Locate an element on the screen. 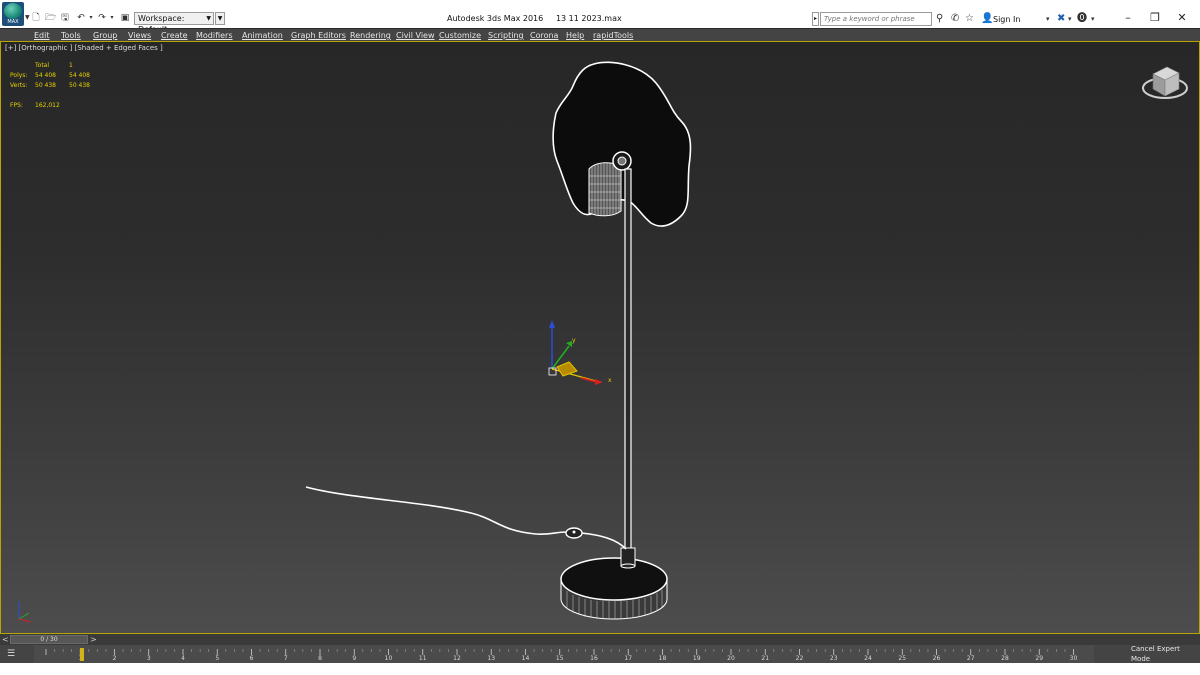 This screenshot has height=675, width=1200. menu-rapidtools: rapidTools is located at coordinates (613, 35).